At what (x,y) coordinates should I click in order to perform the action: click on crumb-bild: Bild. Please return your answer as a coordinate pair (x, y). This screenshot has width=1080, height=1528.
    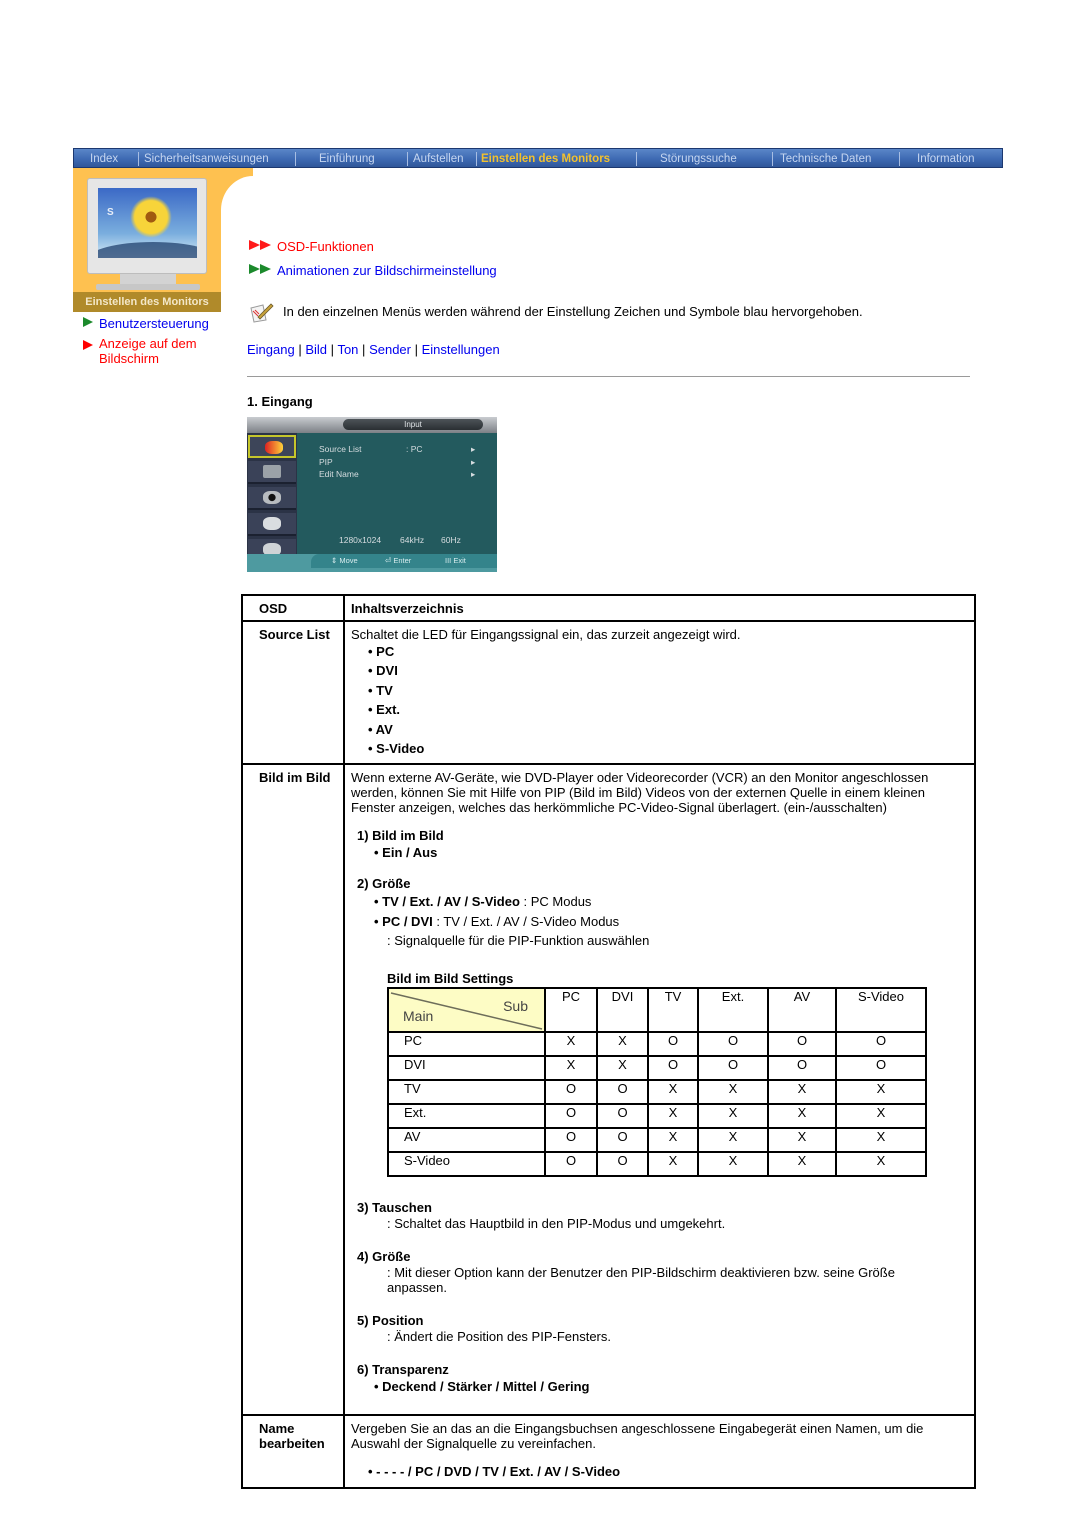
    Looking at the image, I should click on (316, 349).